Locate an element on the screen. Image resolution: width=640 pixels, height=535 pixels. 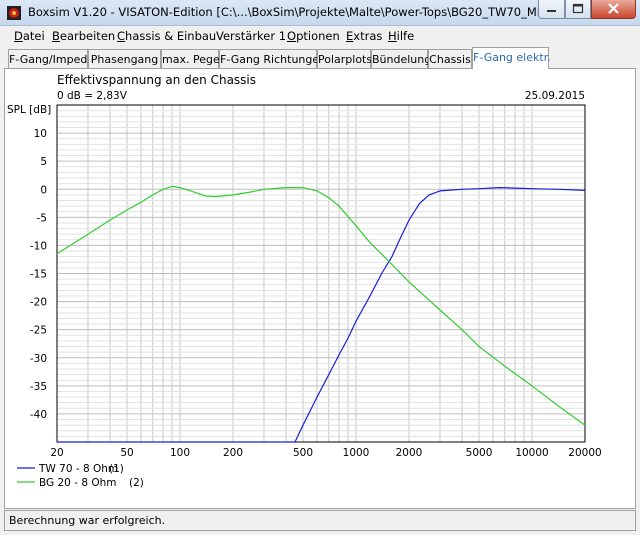
status-bar: Berechnung war erfolgreich. is located at coordinates (320, 520).